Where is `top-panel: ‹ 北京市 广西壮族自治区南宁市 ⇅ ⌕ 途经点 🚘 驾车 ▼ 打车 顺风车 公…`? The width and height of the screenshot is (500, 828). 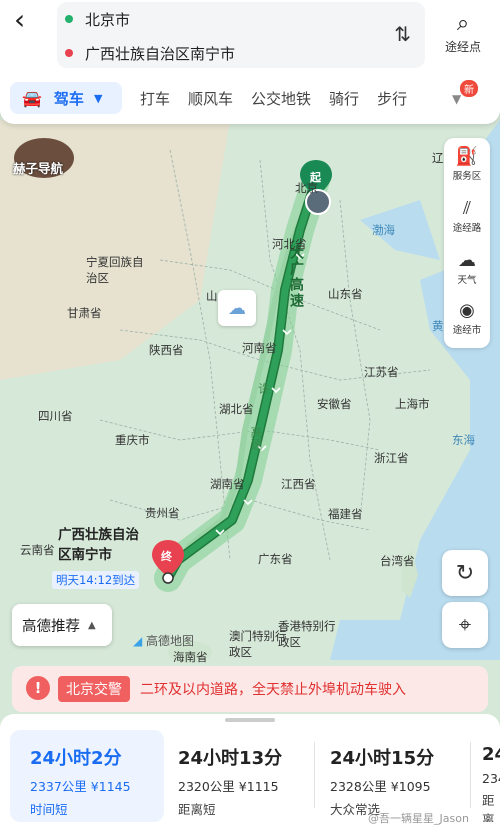 top-panel: ‹ 北京市 广西壮族自治区南宁市 ⇅ ⌕ 途经点 🚘 驾车 ▼ 打车 顺风车 公… is located at coordinates (250, 62).